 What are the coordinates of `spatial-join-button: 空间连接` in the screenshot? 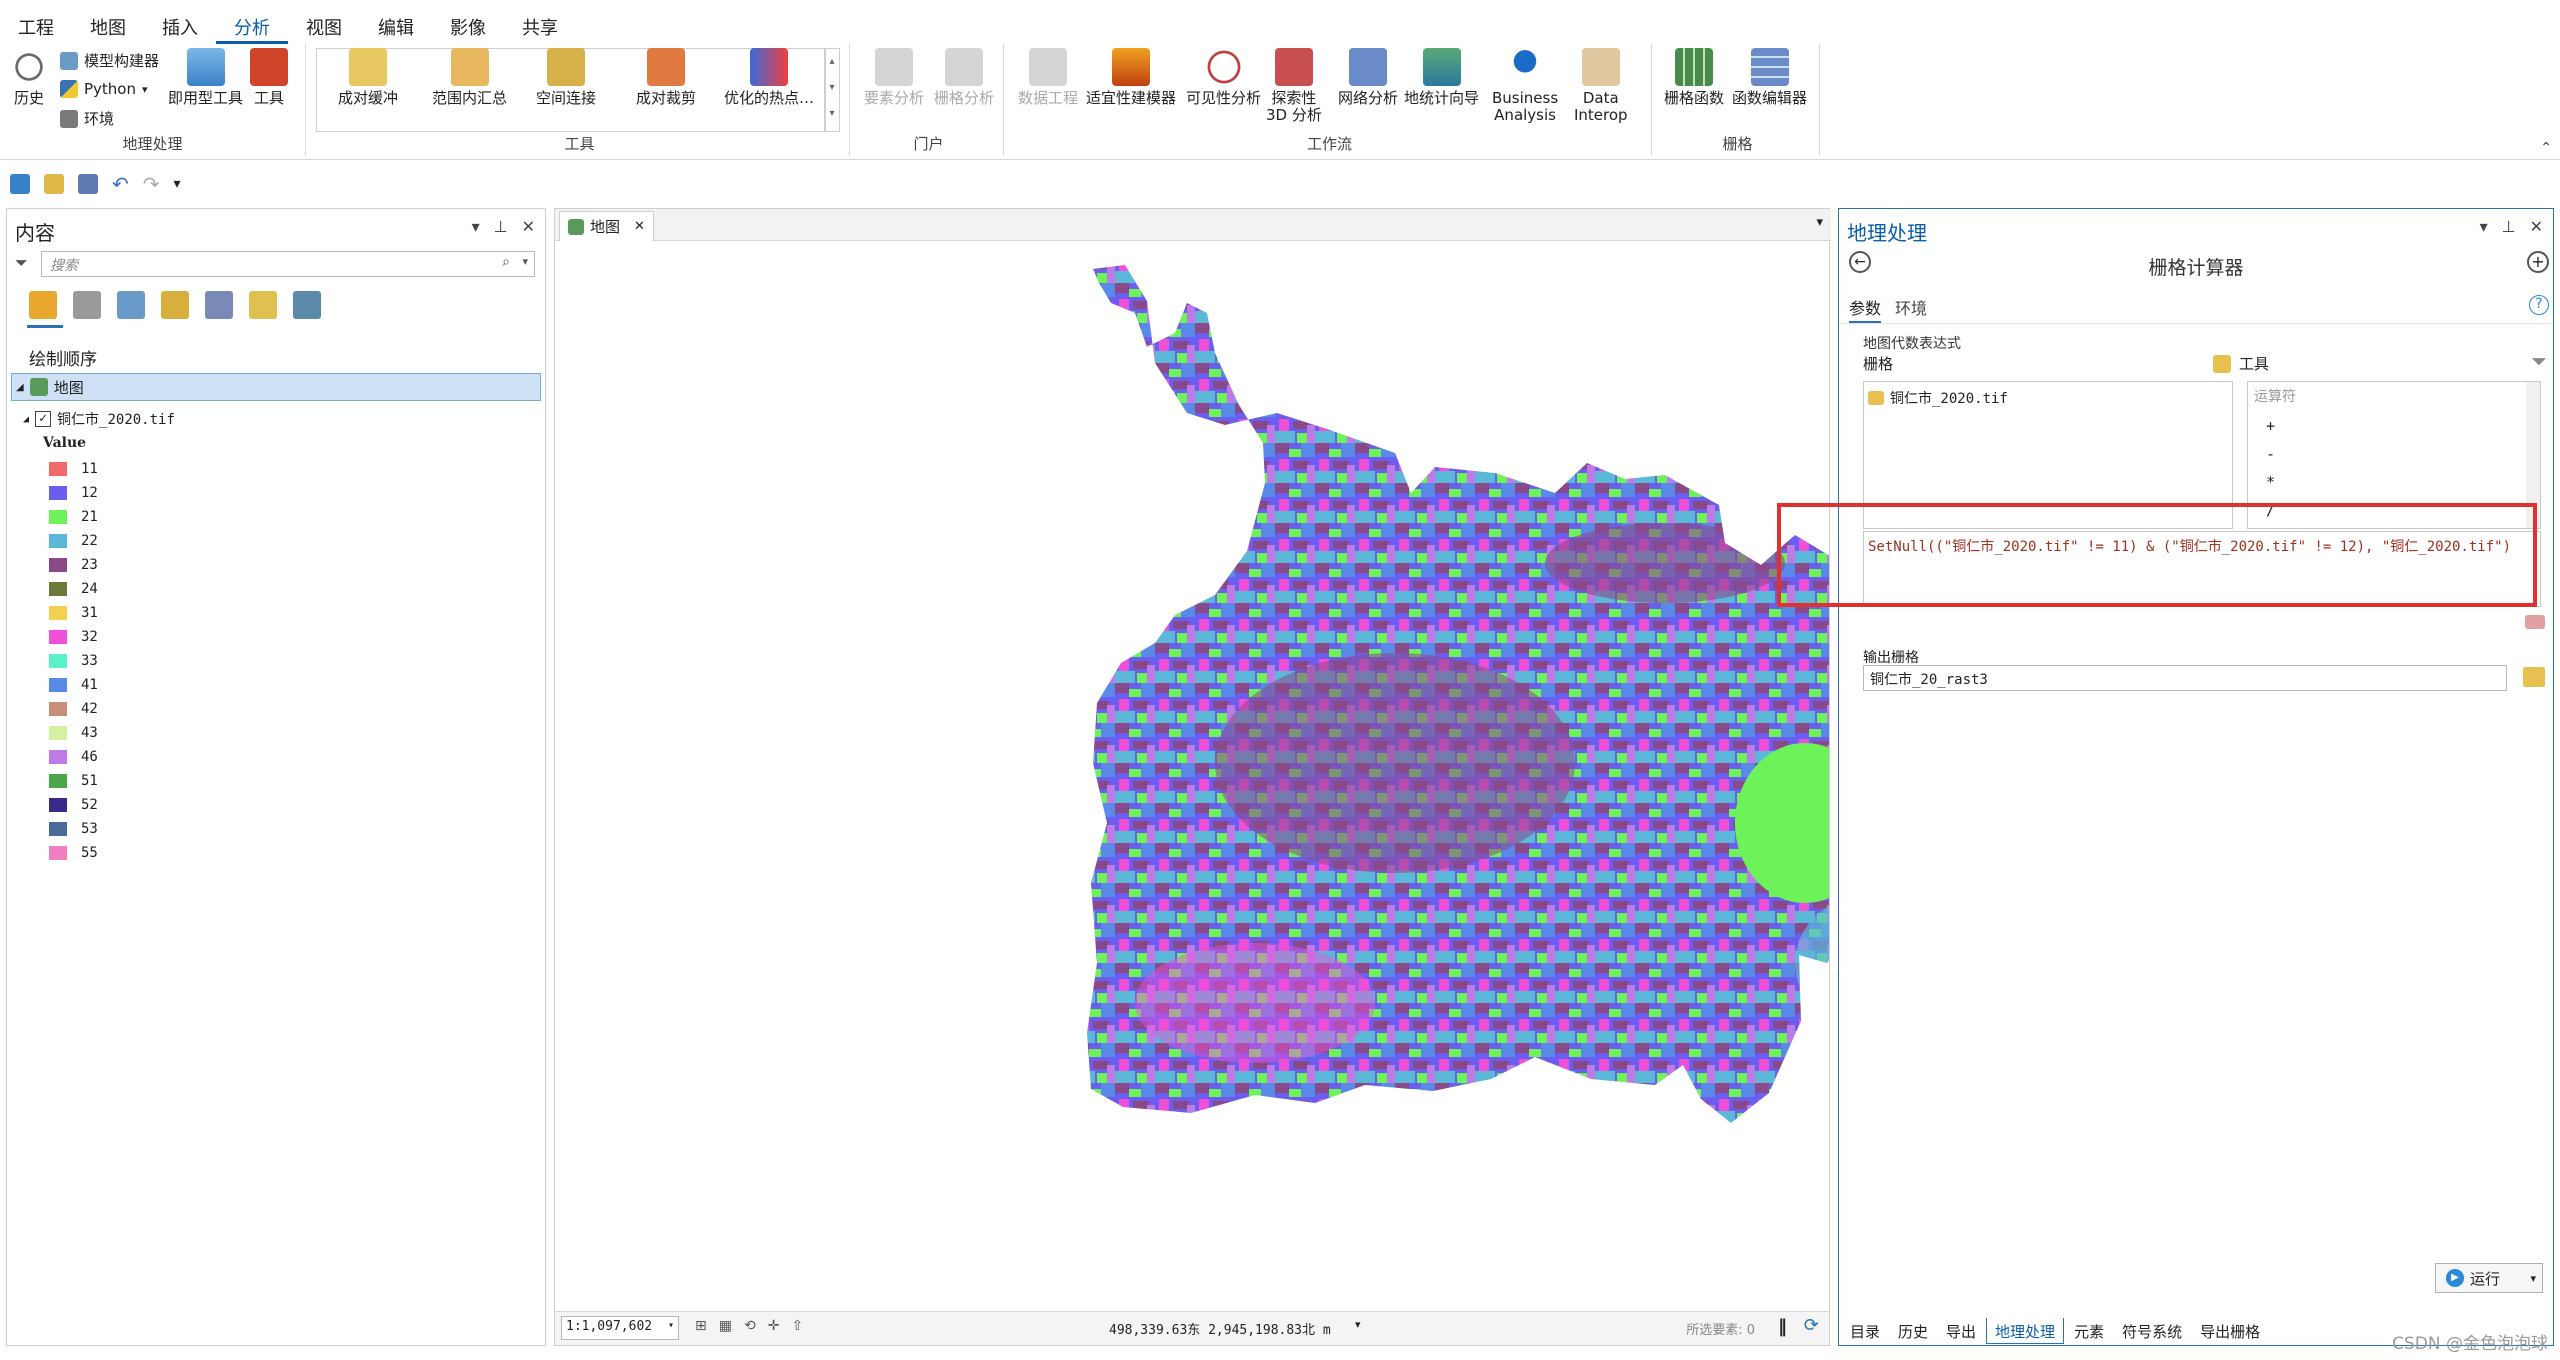 It's located at (566, 77).